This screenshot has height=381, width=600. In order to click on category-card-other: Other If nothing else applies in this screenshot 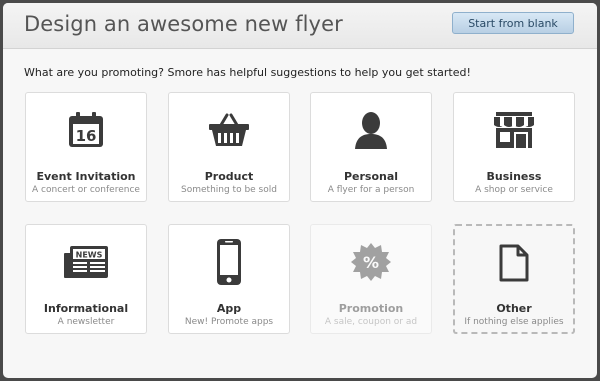, I will do `click(514, 279)`.